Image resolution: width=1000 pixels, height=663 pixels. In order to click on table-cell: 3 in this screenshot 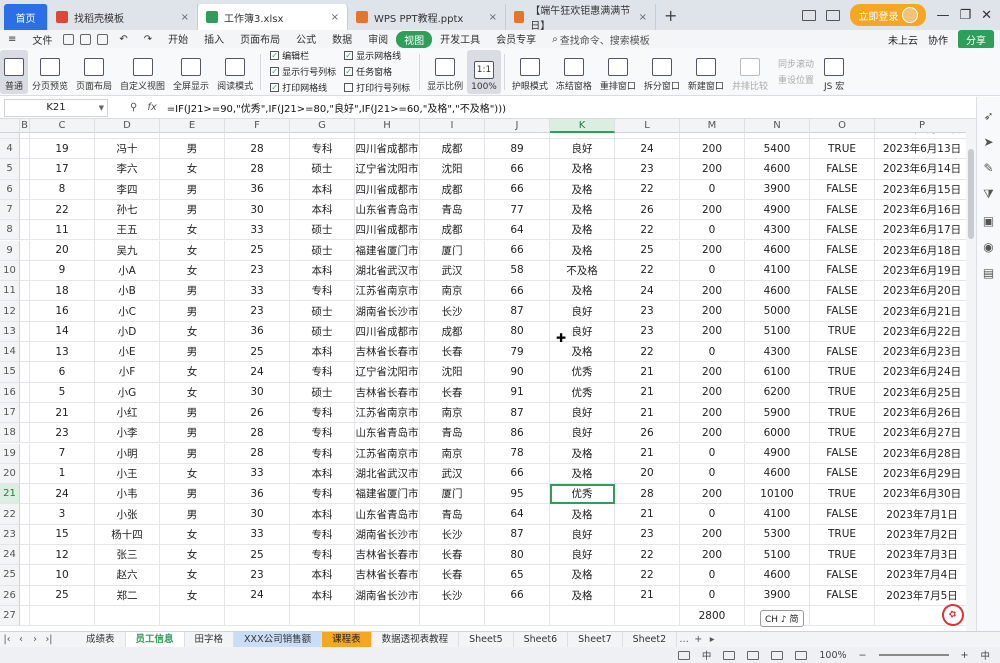, I will do `click(62, 514)`.